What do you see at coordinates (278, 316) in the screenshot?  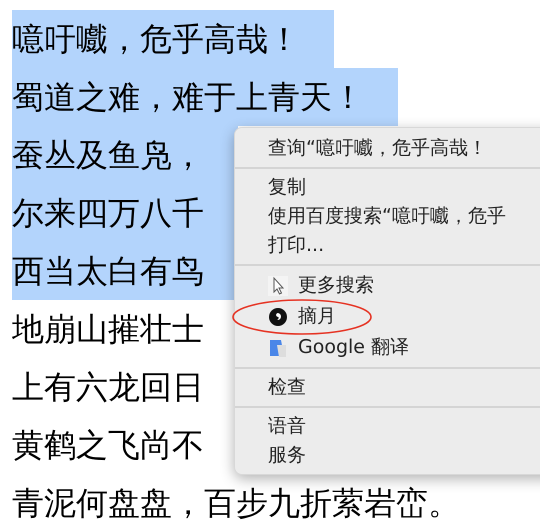 I see `moon-logo-icon` at bounding box center [278, 316].